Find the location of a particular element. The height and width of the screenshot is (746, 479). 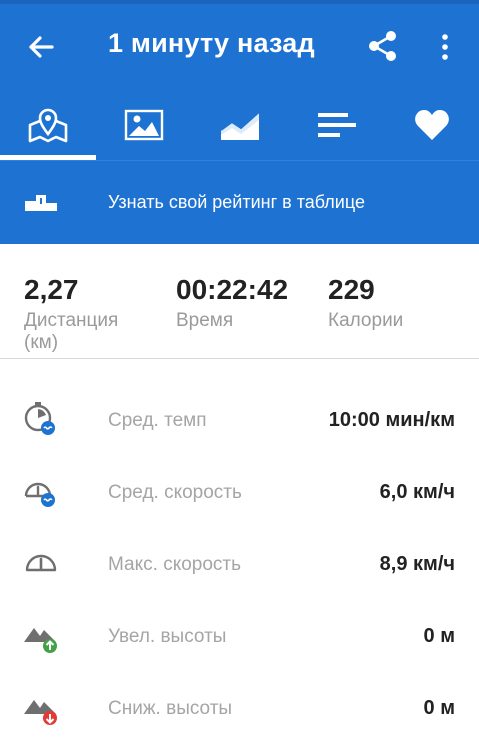

detail-label: Сред. скорость is located at coordinates (175, 492).